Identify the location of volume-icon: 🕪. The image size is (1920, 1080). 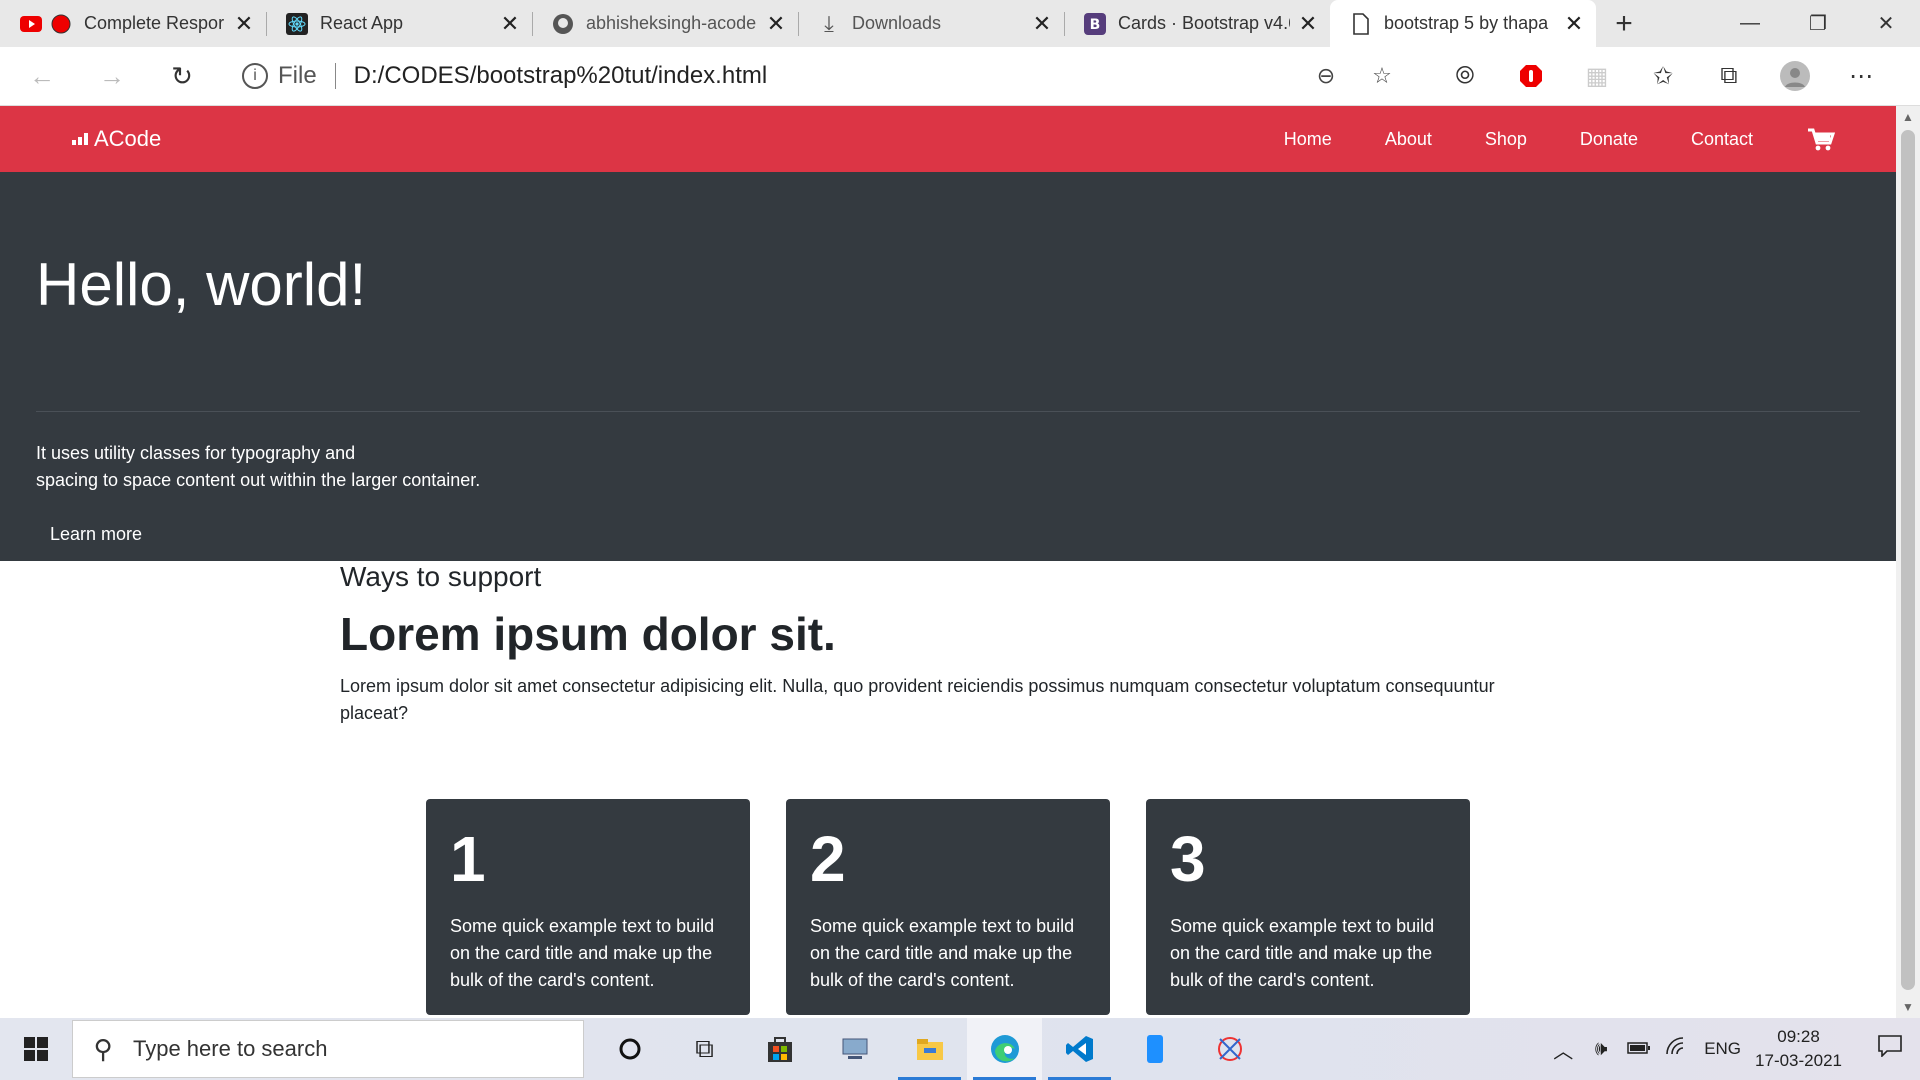
(1601, 1049).